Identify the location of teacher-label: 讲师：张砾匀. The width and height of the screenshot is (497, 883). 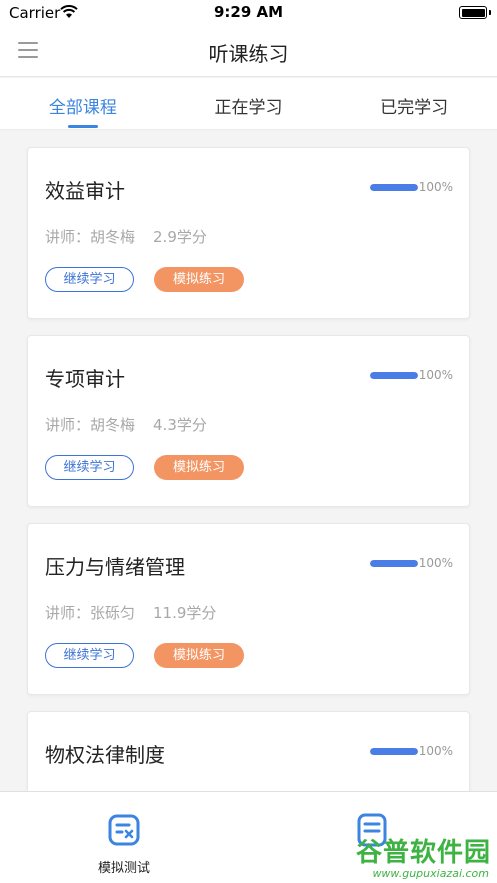
(90, 613).